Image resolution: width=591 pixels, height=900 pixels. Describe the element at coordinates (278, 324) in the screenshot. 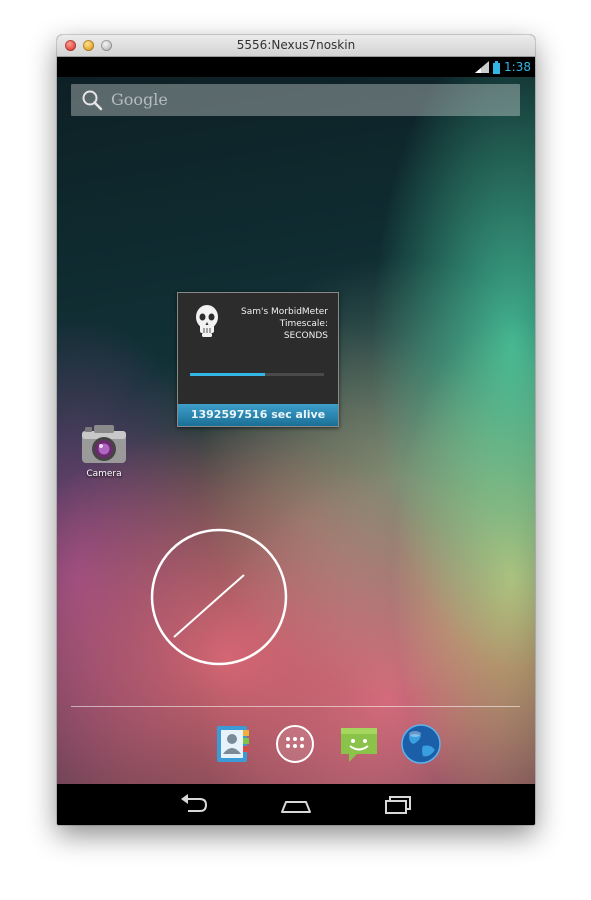

I see `widget-text: Sam's MorbidMeter Timescale: SECONDS` at that location.